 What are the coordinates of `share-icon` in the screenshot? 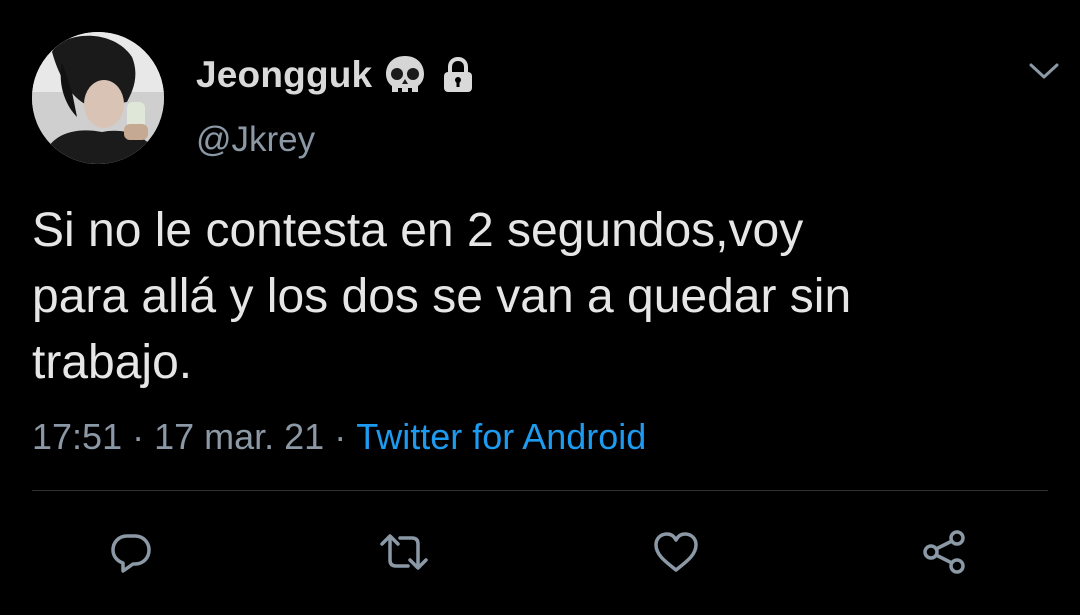 It's located at (944, 554).